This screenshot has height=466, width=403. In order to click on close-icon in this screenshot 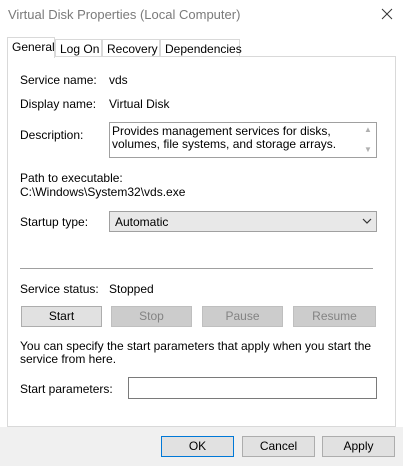, I will do `click(387, 14)`.